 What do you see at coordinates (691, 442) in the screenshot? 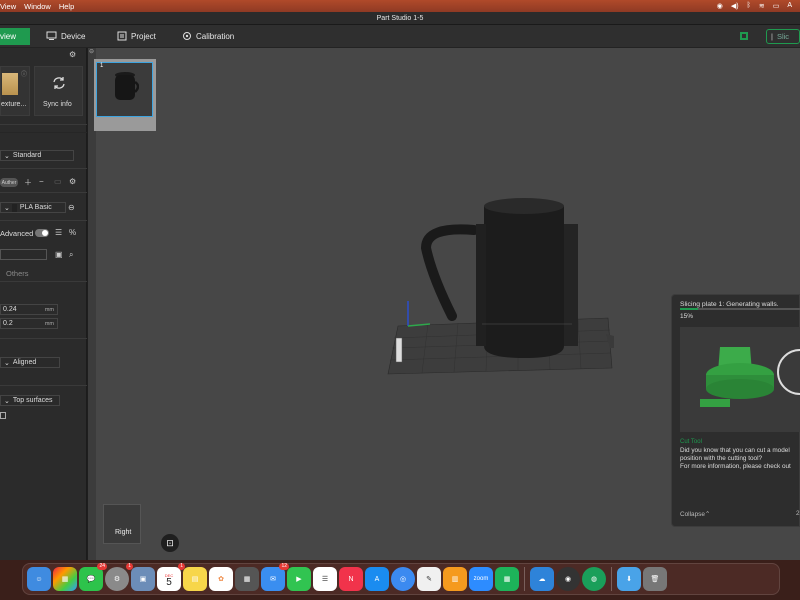
I see `tip-title: Cut Tool` at bounding box center [691, 442].